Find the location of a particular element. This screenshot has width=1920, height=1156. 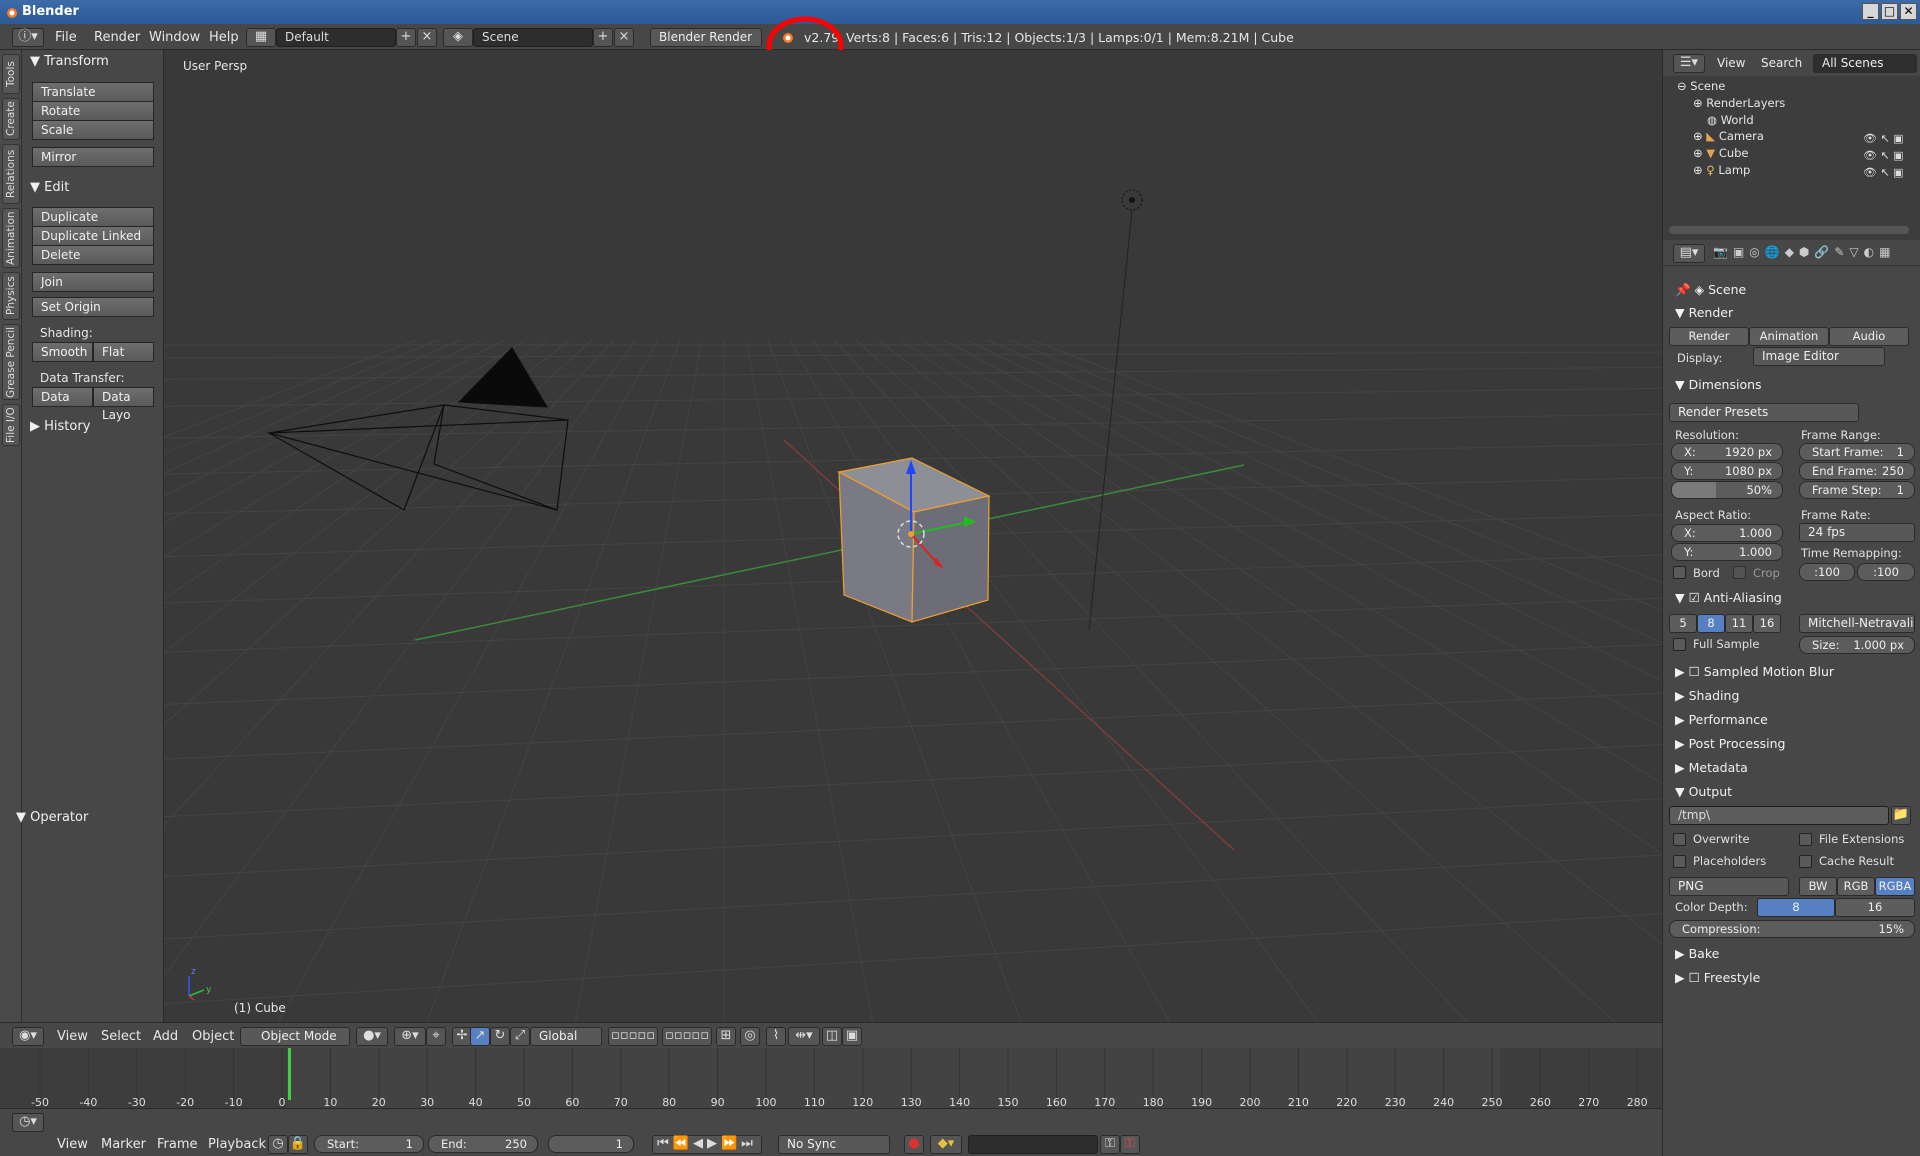

scene-add-icon: + is located at coordinates (603, 37).